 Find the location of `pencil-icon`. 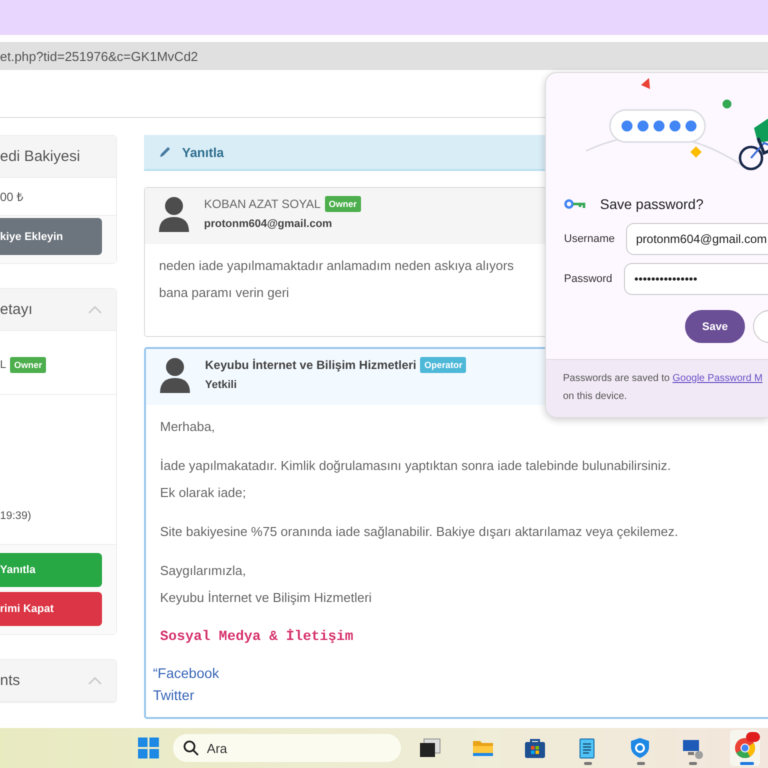

pencil-icon is located at coordinates (165, 152).